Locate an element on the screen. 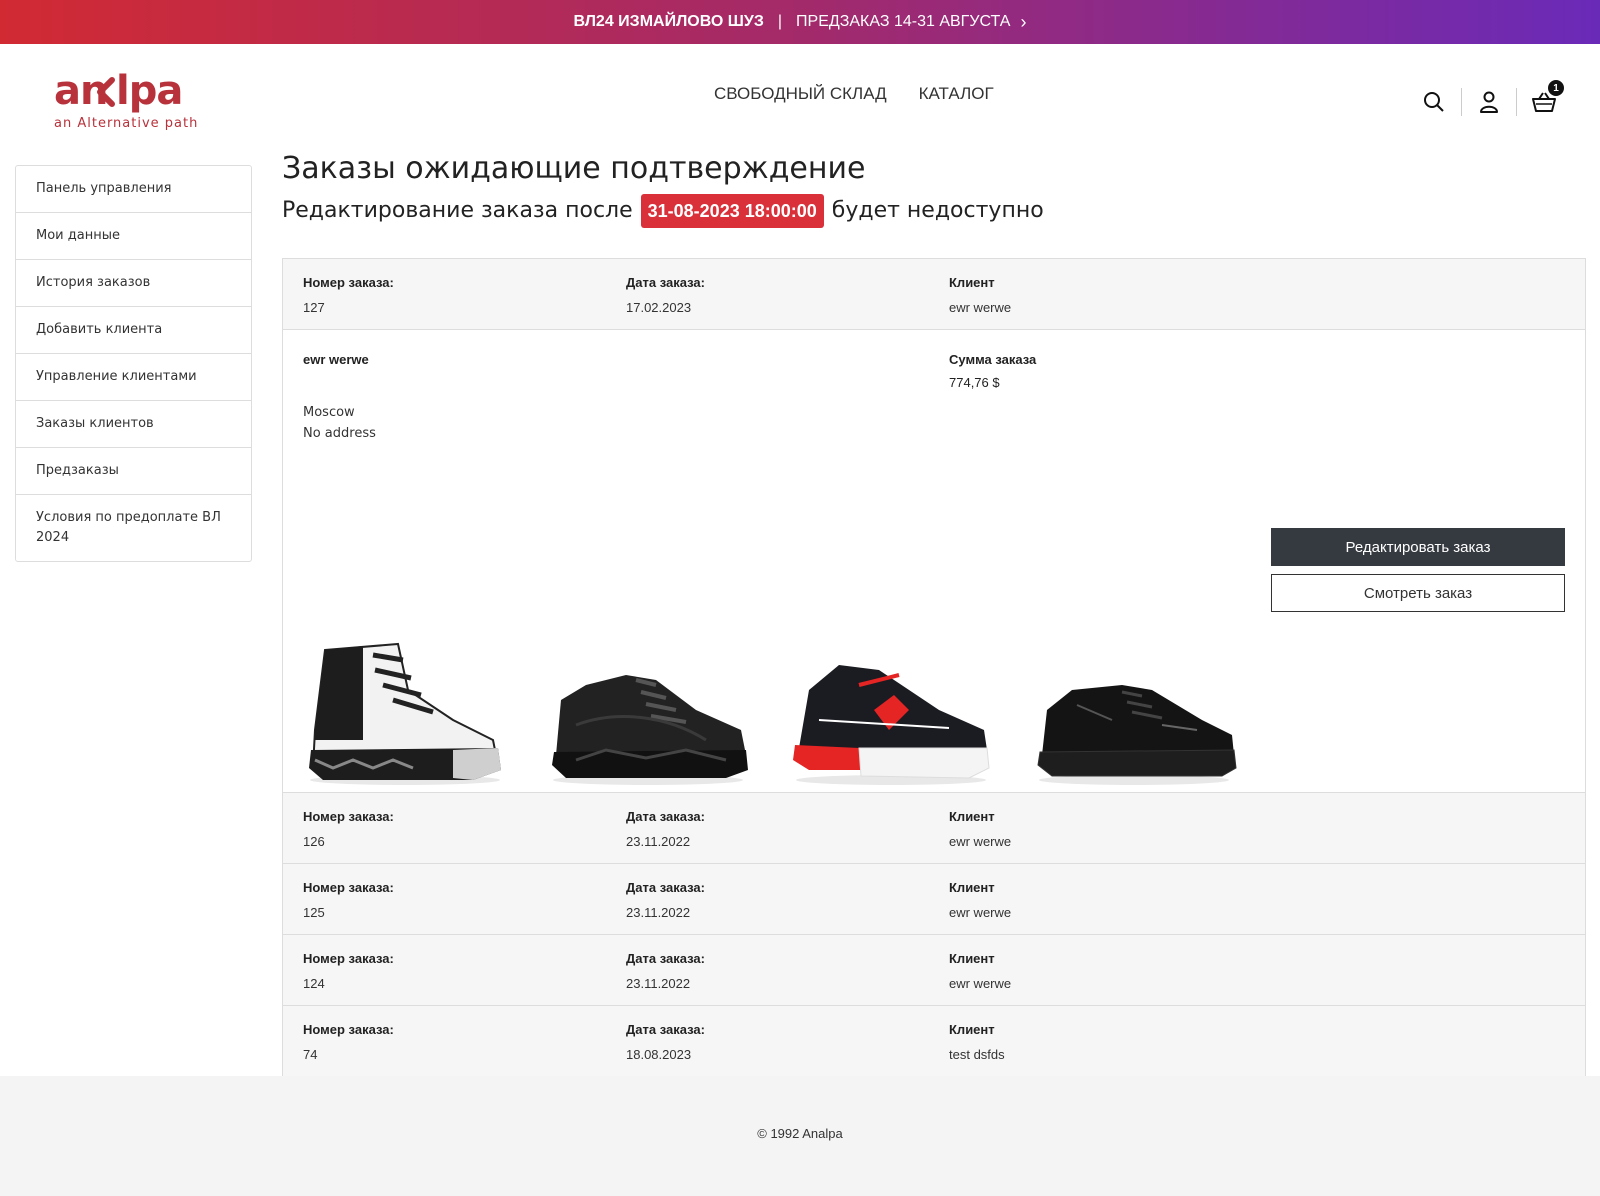  main-nav: СВОБОДНЫЙ СКЛАД КАТАЛОГ is located at coordinates (854, 94).